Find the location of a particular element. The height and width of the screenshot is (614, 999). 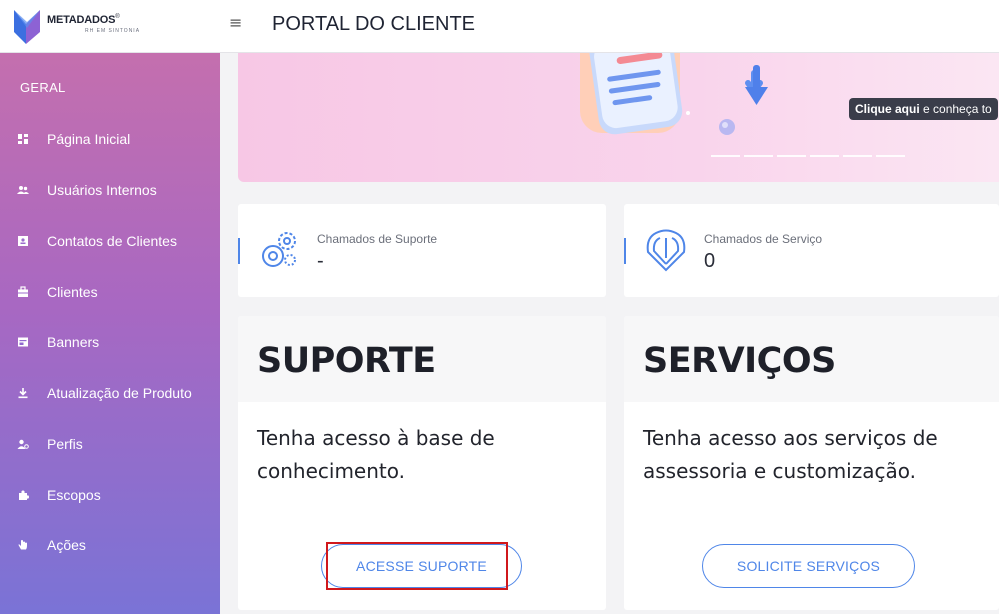

sidebar-item-usuarios-internos: Usuários Internos is located at coordinates (110, 190).